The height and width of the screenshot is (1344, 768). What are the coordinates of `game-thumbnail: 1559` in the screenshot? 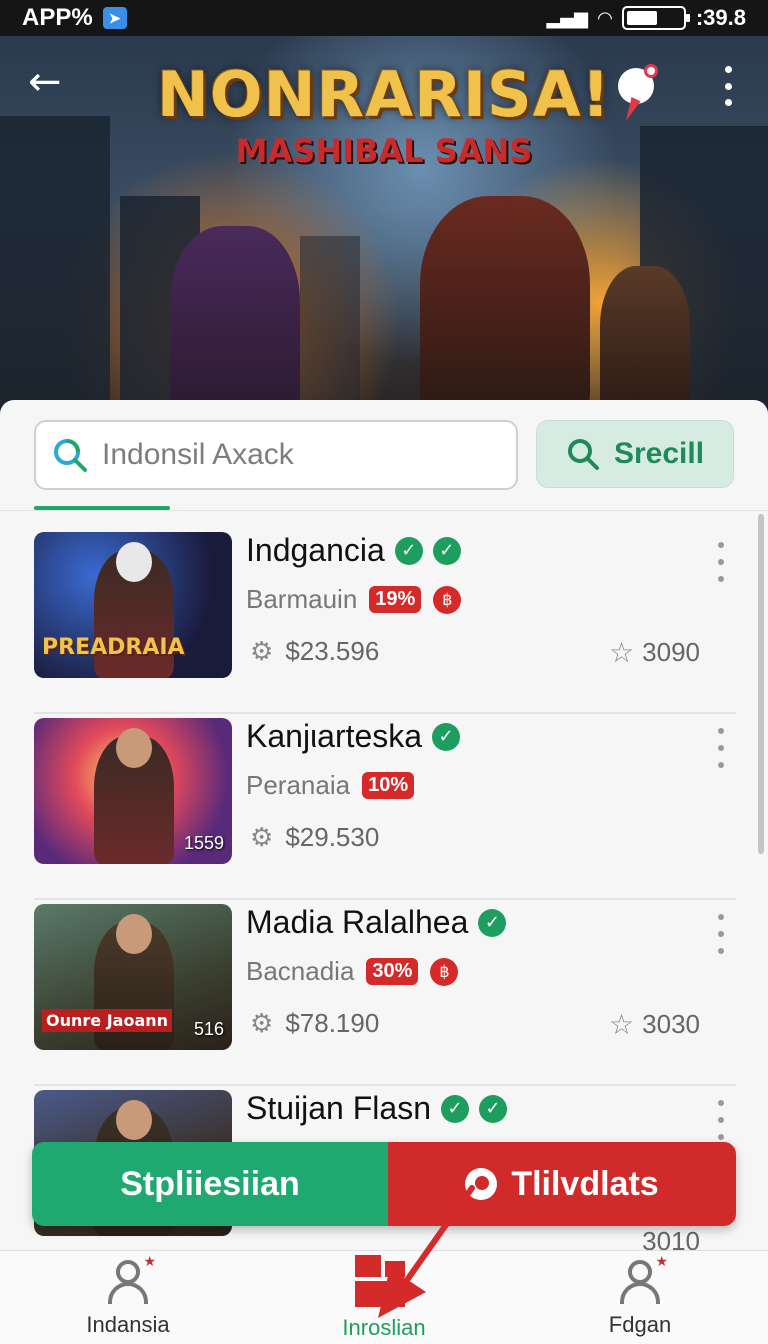 It's located at (133, 791).